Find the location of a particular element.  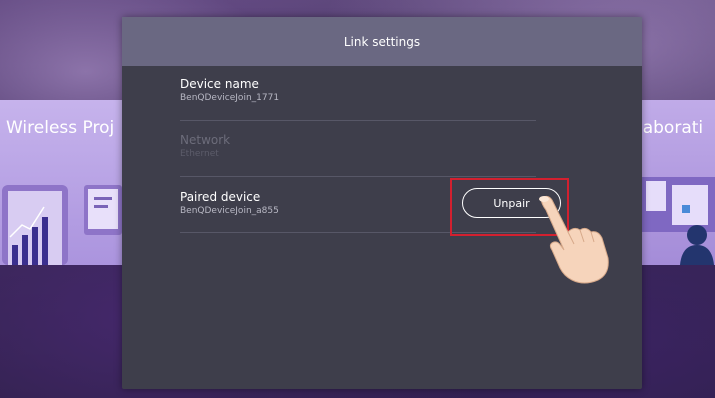

tap-hand-icon is located at coordinates (574, 239).